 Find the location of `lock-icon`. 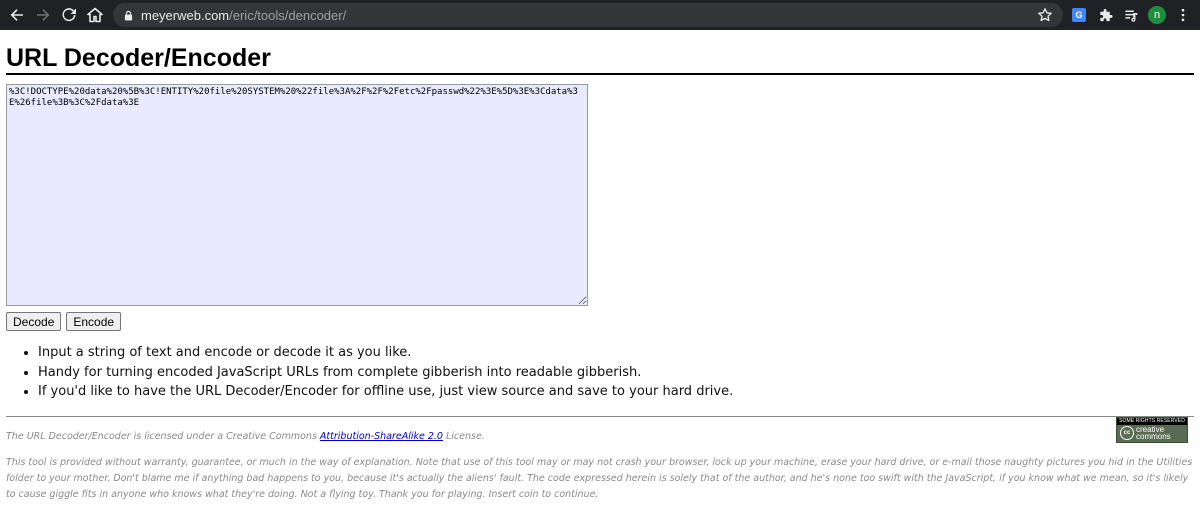

lock-icon is located at coordinates (129, 15).